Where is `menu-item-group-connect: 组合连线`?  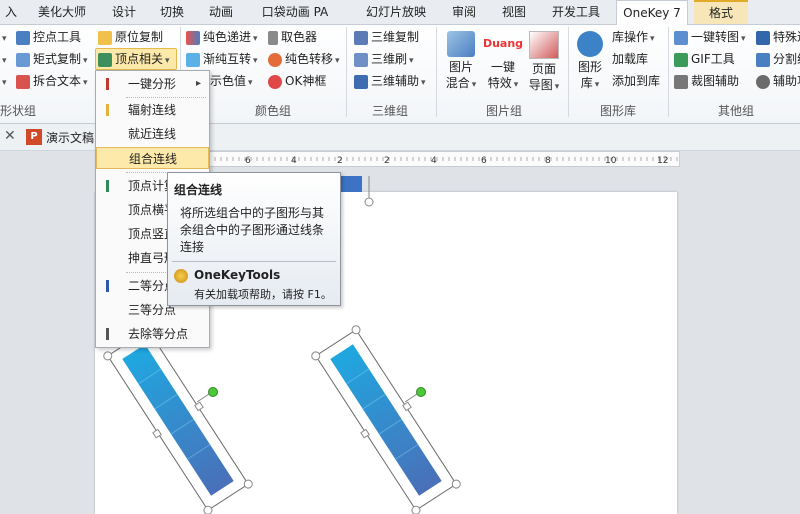 menu-item-group-connect: 组合连线 is located at coordinates (152, 158).